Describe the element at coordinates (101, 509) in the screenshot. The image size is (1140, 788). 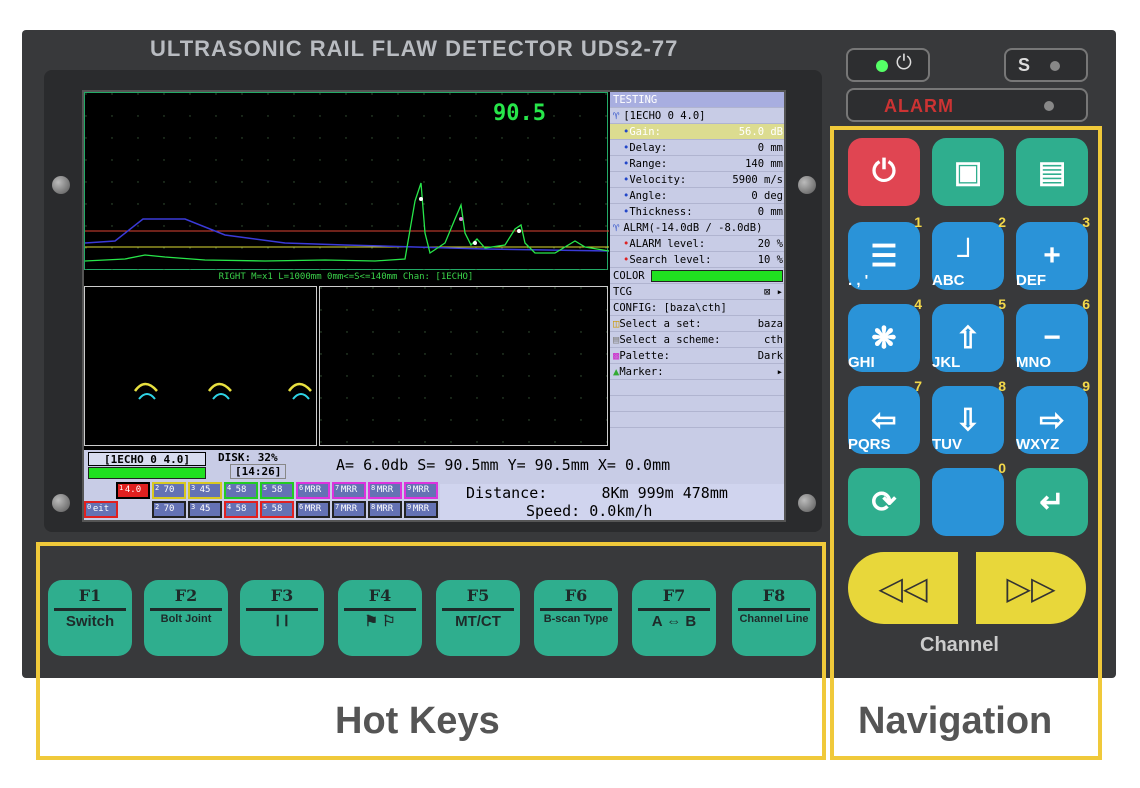
I see `channel-chip: 0 eit` at that location.